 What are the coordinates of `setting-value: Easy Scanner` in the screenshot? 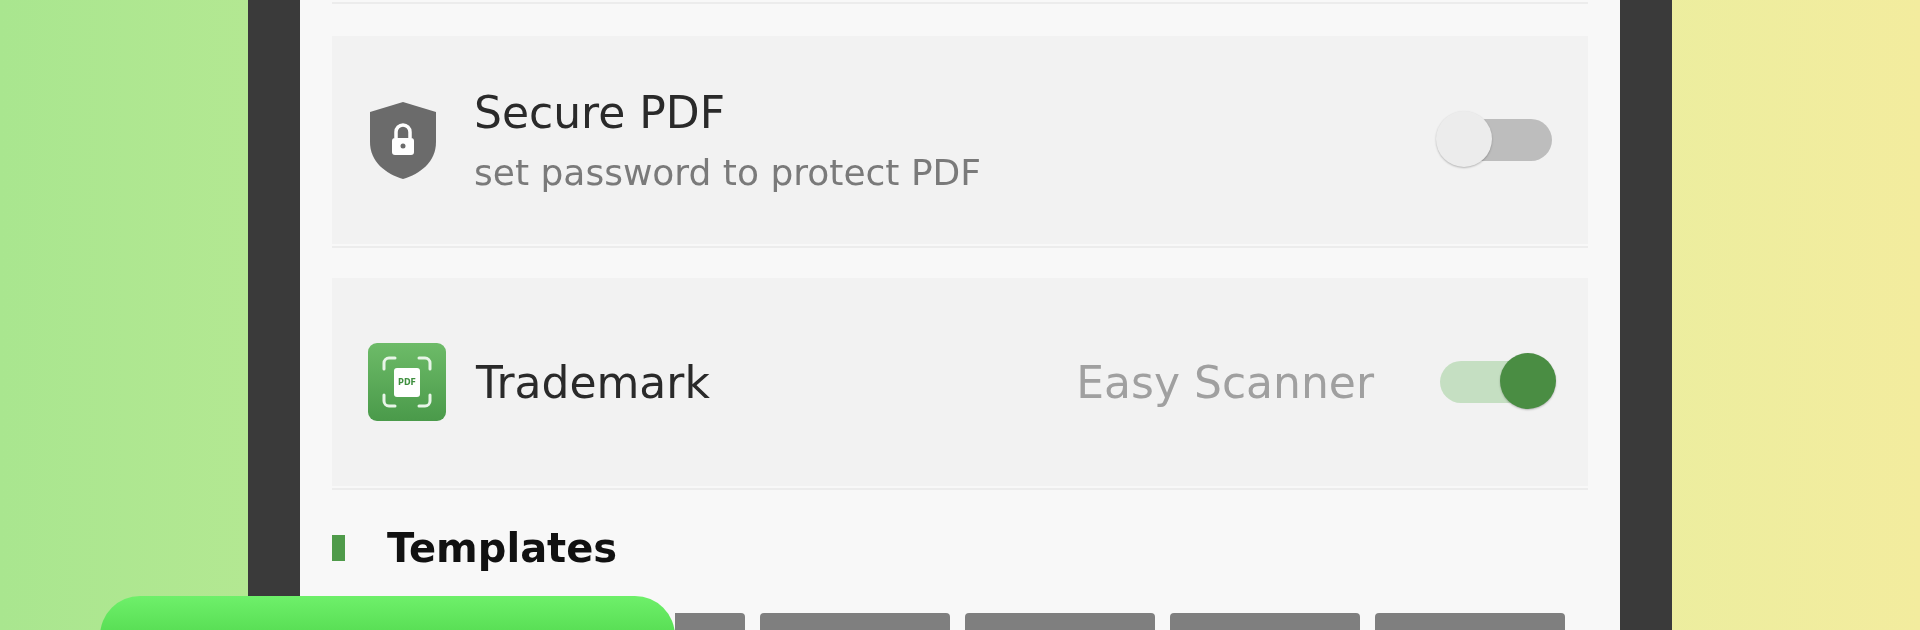 It's located at (1225, 382).